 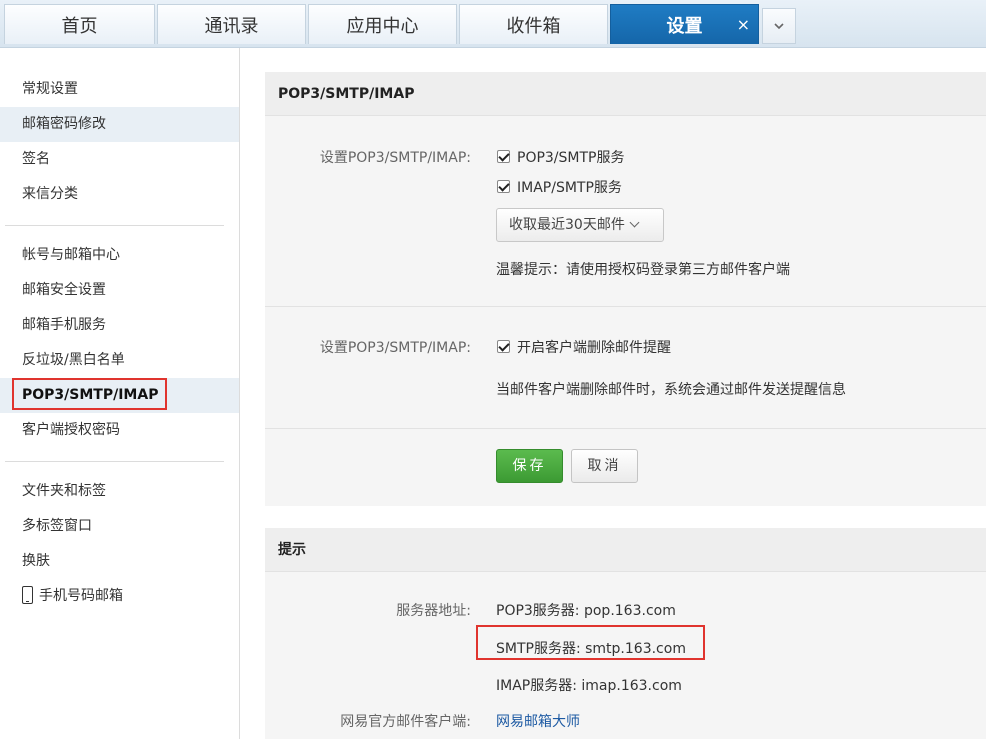 What do you see at coordinates (625, 94) in the screenshot?
I see `panel-title: POP3/SMTP/IMAP` at bounding box center [625, 94].